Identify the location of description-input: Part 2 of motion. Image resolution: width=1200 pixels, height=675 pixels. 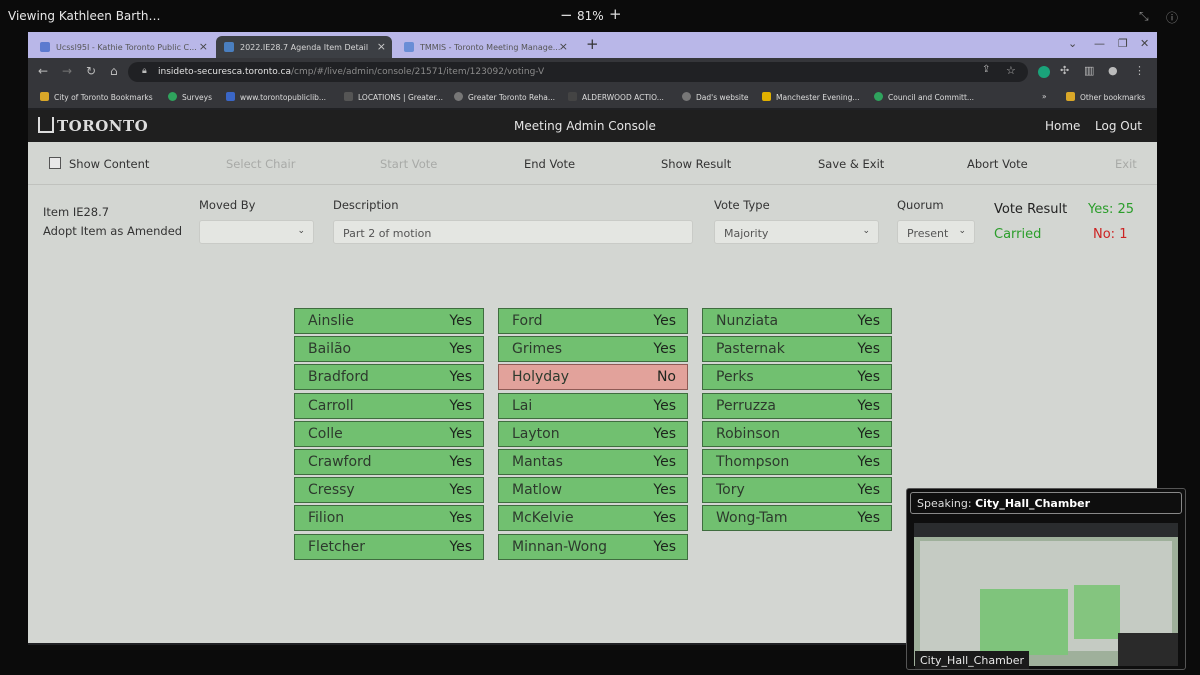
(513, 232).